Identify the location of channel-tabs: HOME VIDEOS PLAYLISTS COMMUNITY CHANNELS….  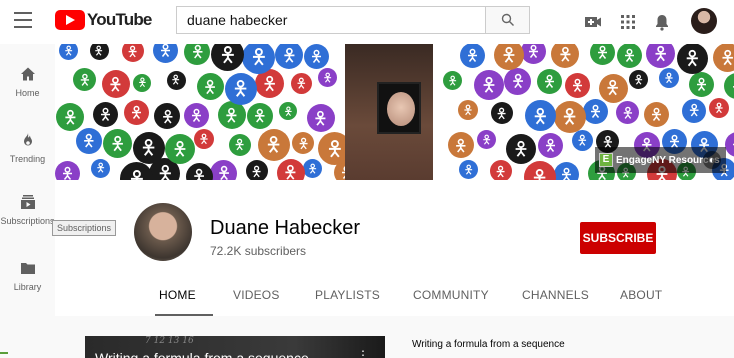
(434, 296).